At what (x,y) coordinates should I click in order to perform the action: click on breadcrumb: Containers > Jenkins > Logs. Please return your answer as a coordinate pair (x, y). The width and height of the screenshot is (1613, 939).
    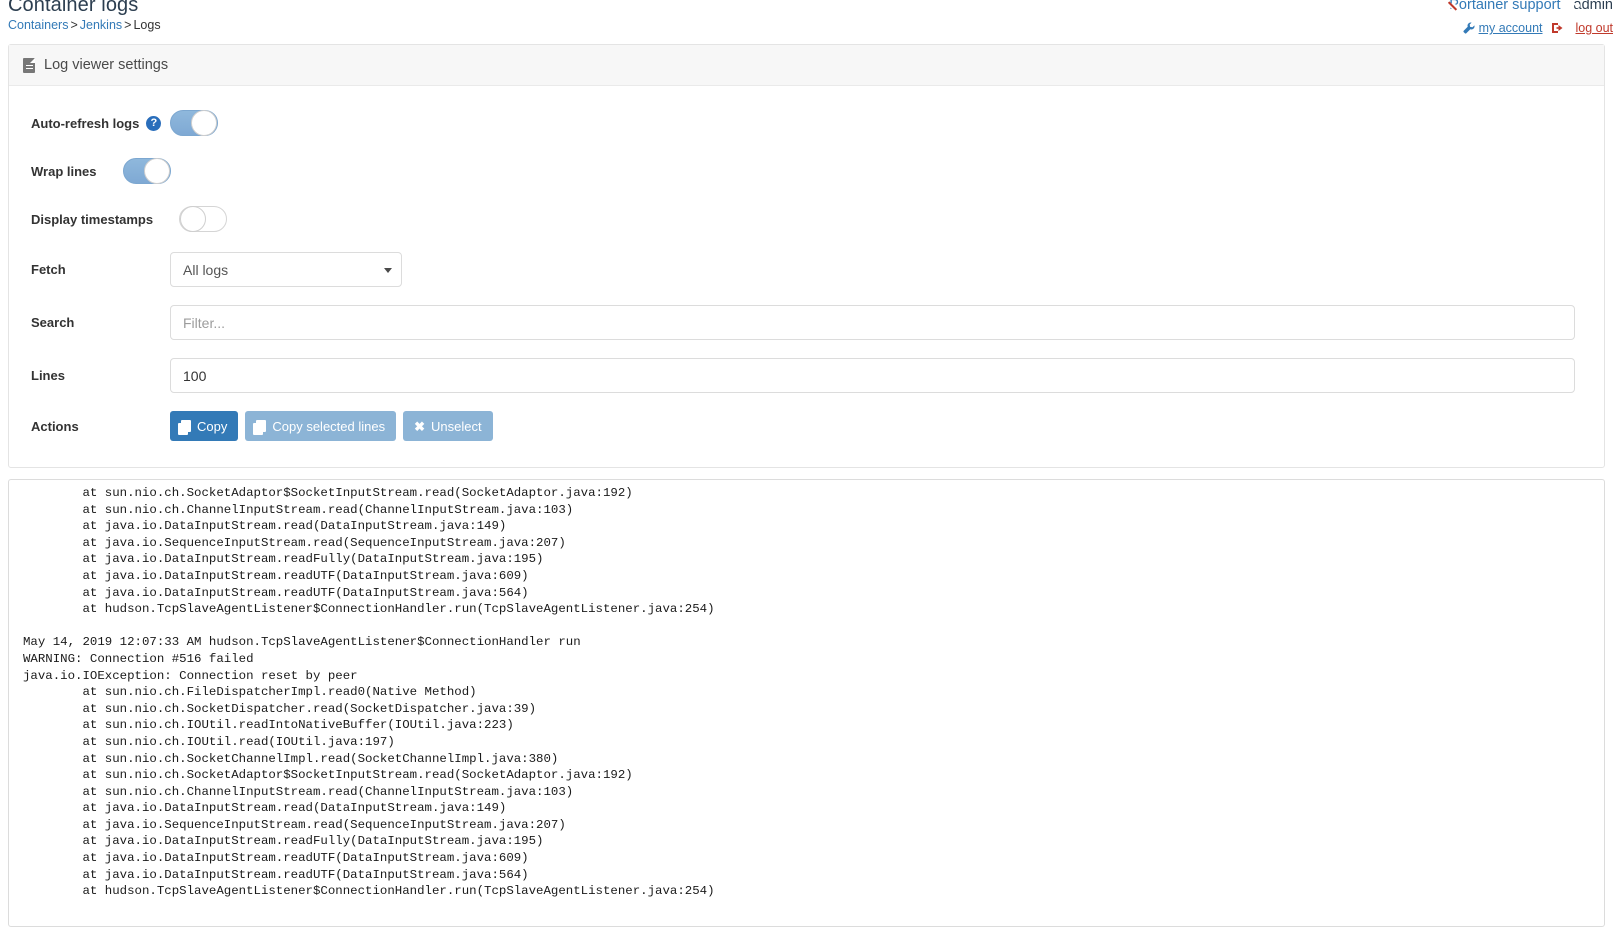
    Looking at the image, I should click on (84, 25).